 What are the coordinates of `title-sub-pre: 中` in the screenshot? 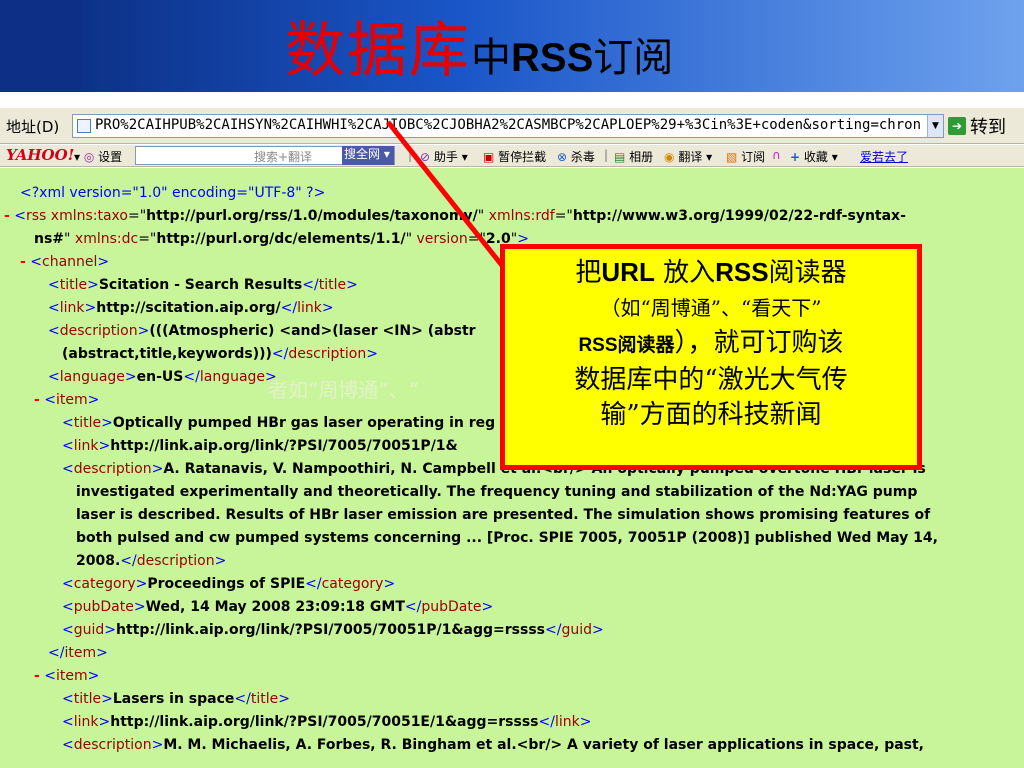 It's located at (491, 58).